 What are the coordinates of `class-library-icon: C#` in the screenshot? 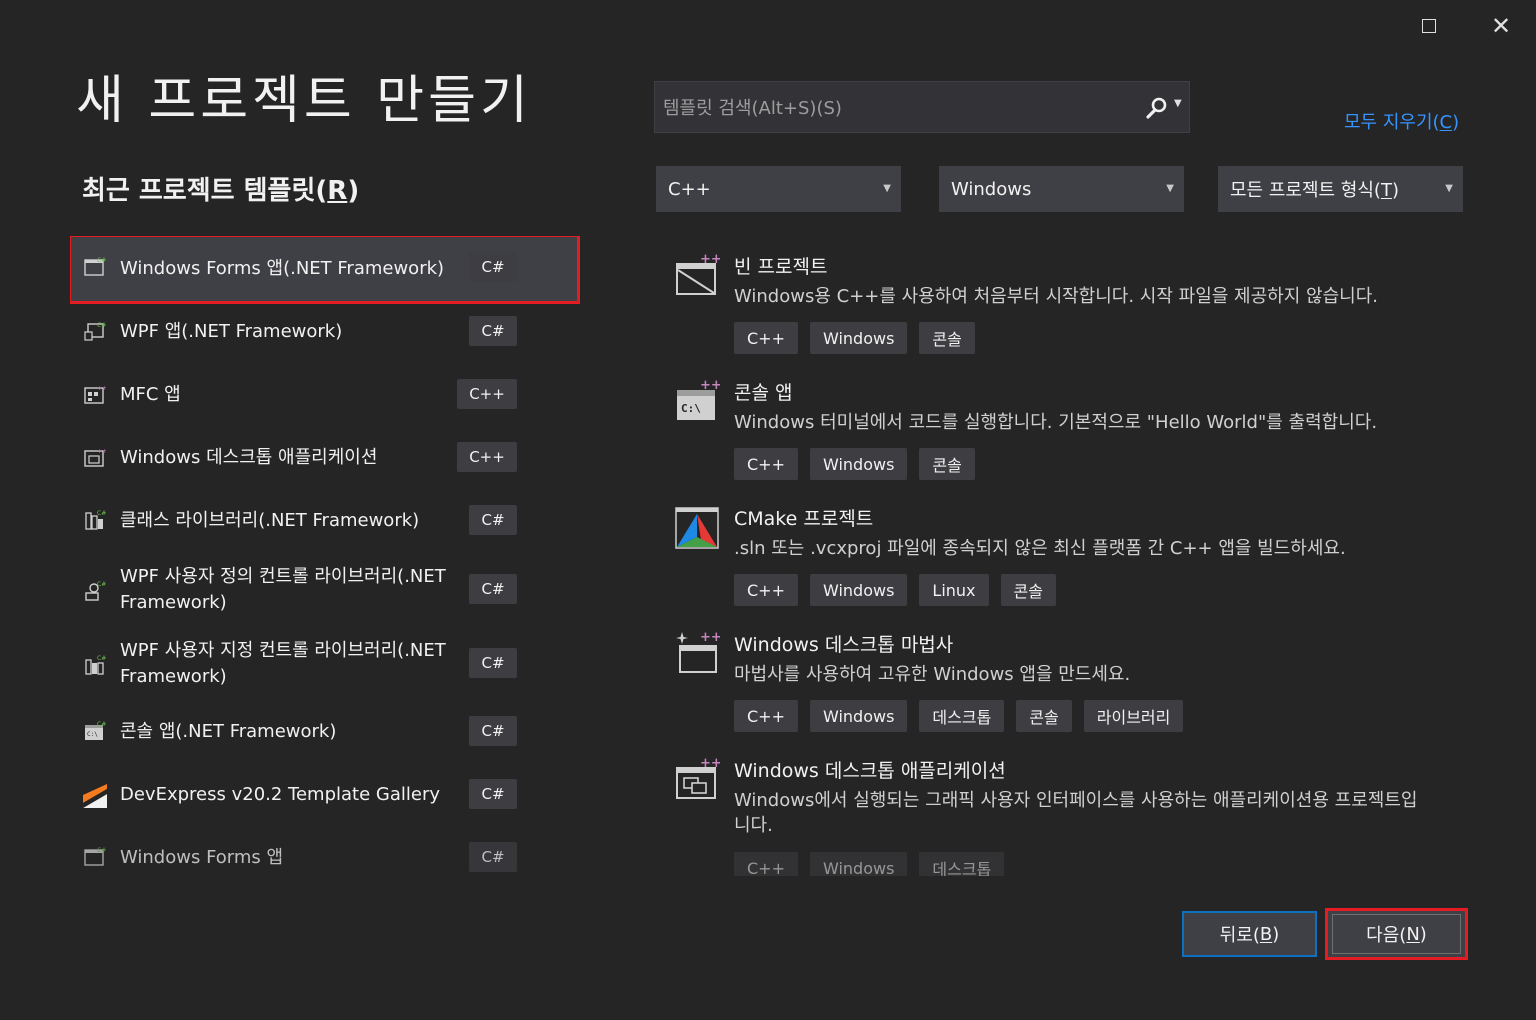 It's located at (95, 520).